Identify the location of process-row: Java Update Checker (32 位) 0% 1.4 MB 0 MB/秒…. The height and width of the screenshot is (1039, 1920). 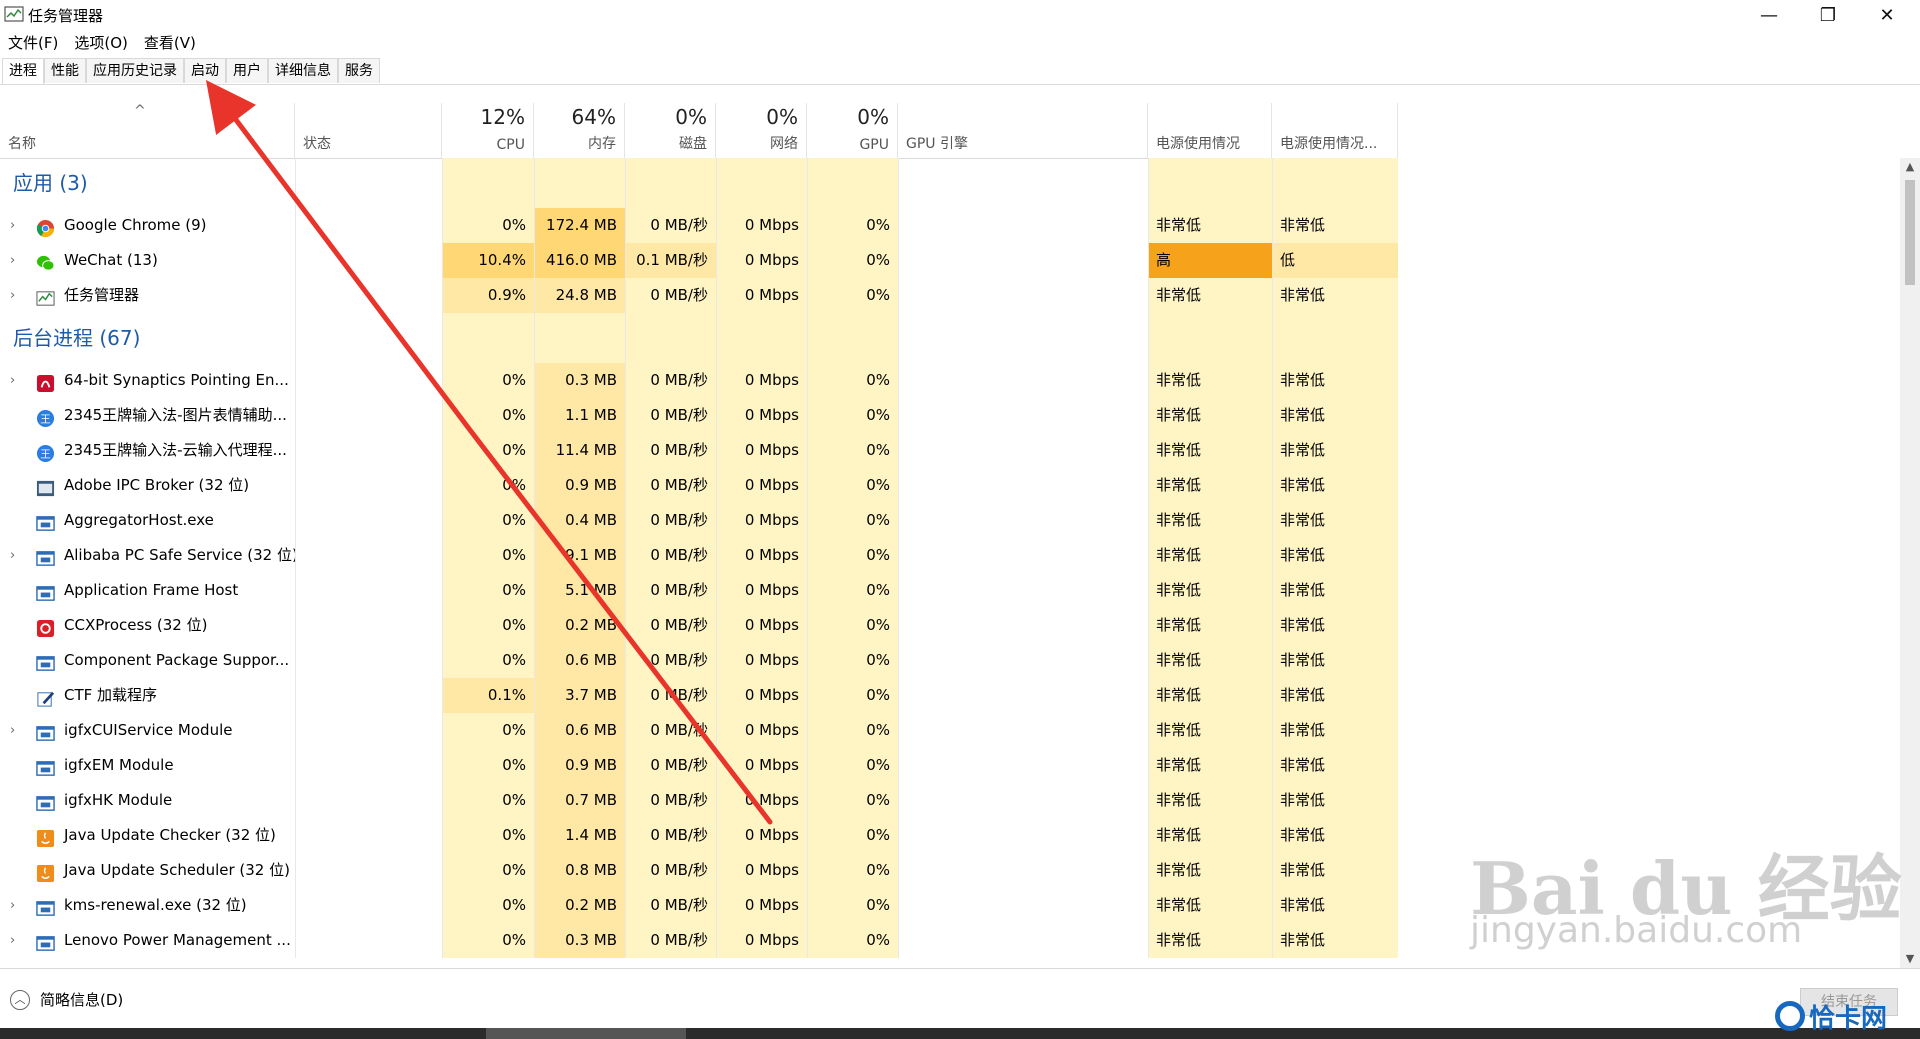
(699, 835).